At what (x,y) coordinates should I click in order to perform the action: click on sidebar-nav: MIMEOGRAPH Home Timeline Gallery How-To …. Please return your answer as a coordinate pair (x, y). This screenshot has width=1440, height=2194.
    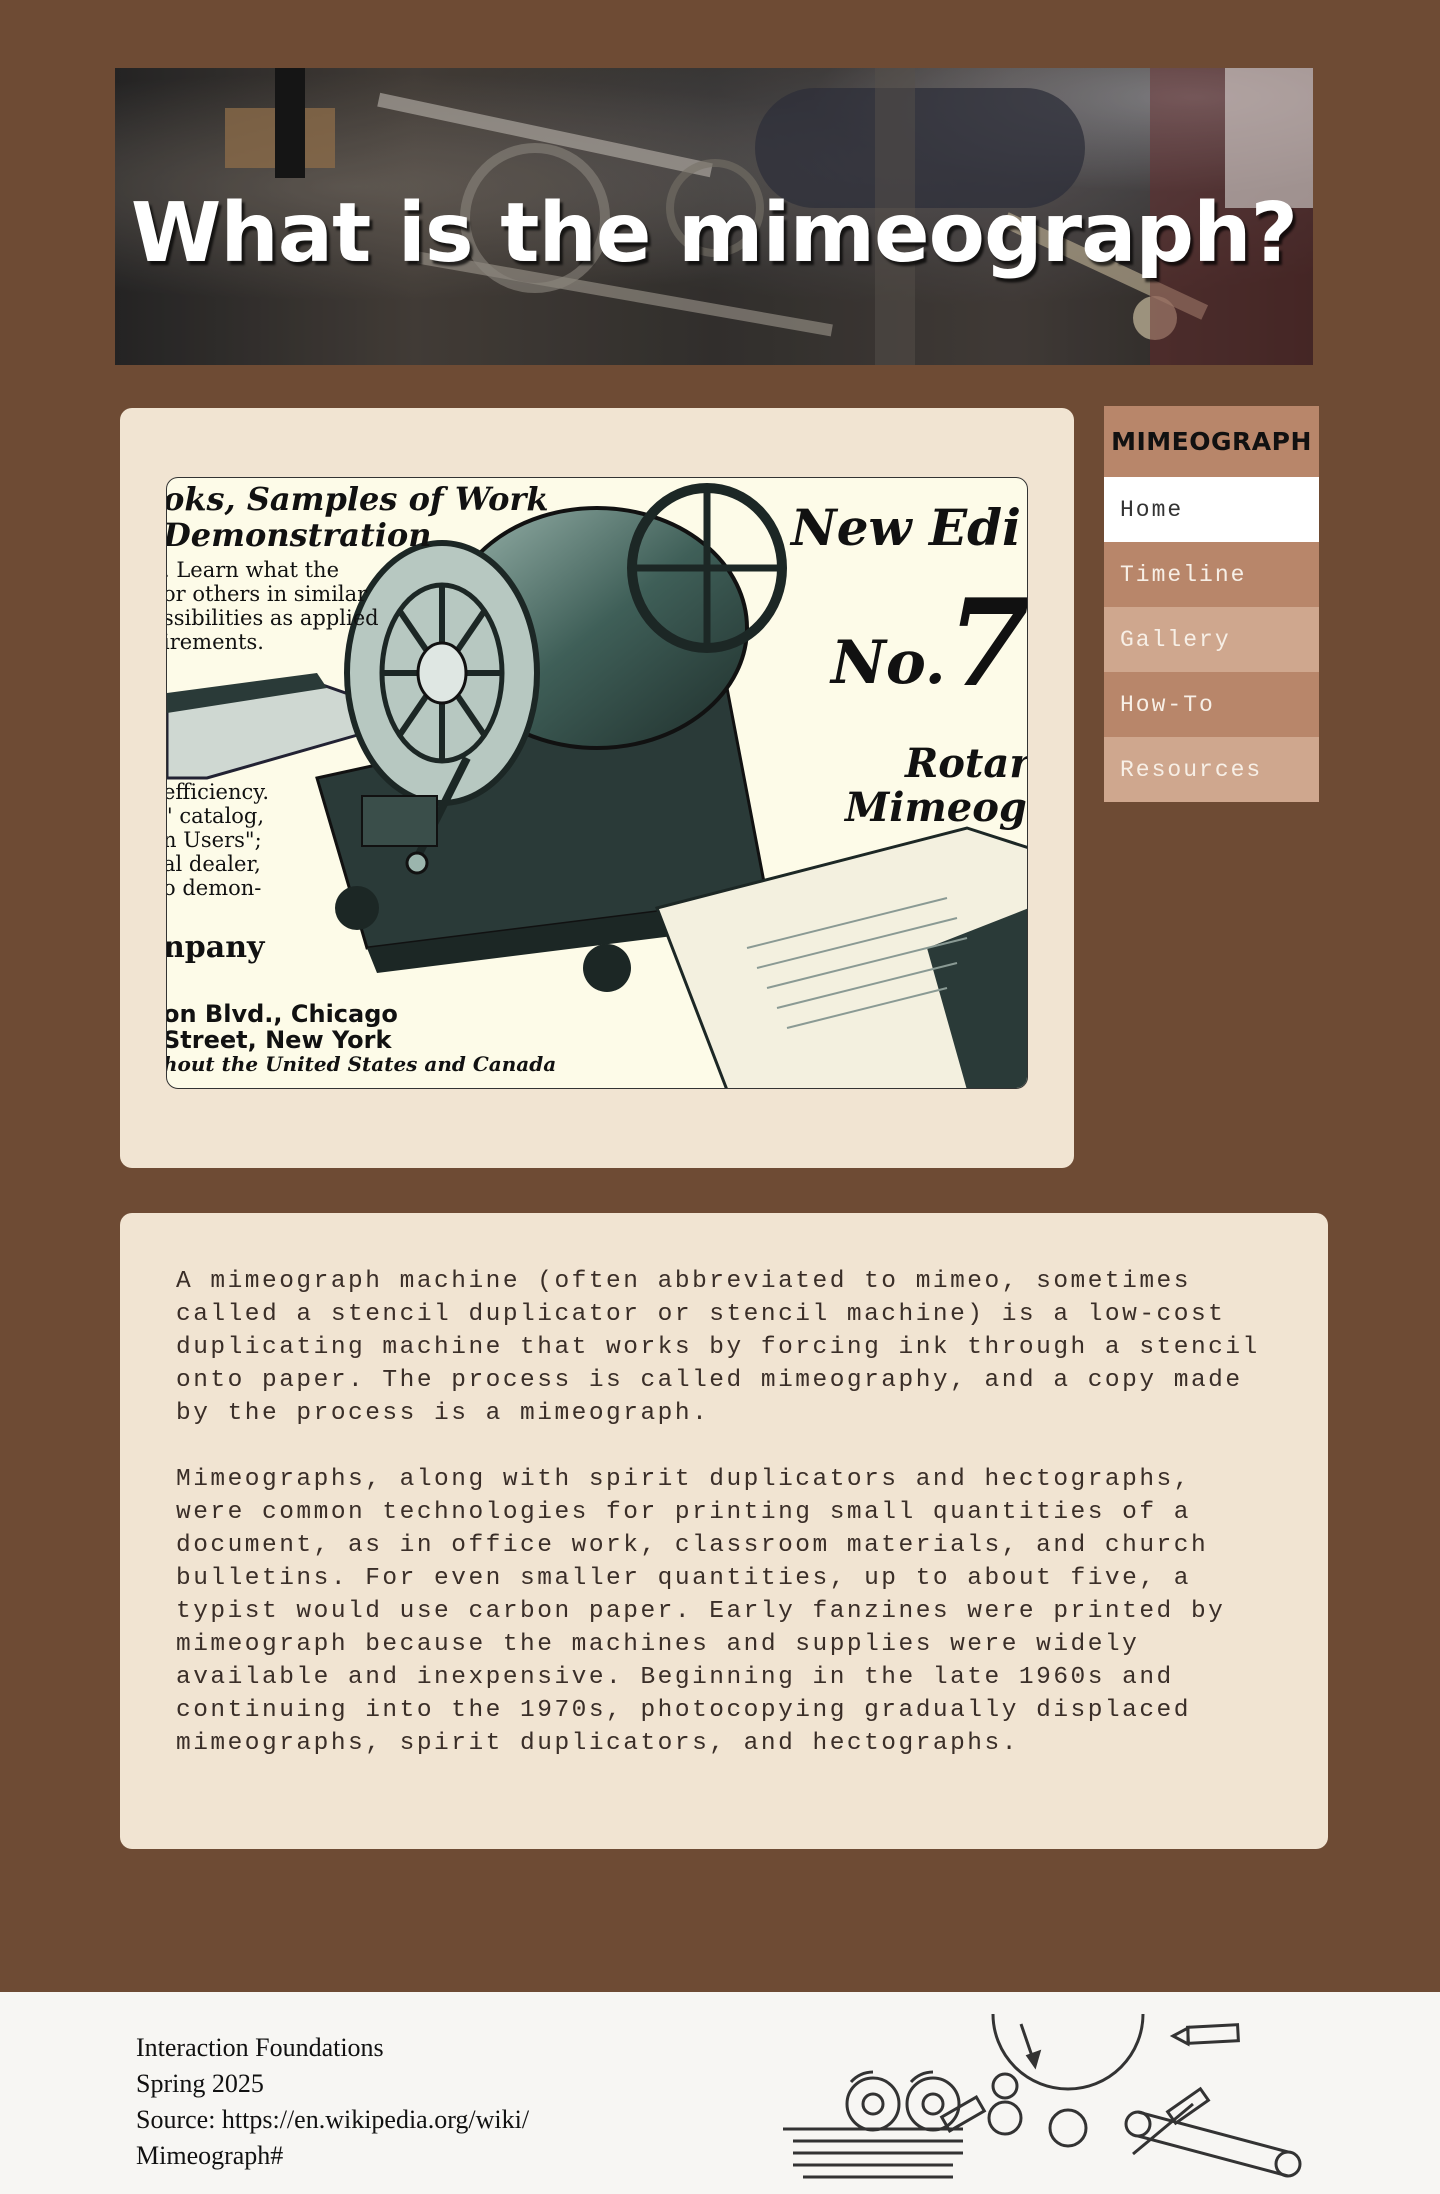
    Looking at the image, I should click on (1211, 604).